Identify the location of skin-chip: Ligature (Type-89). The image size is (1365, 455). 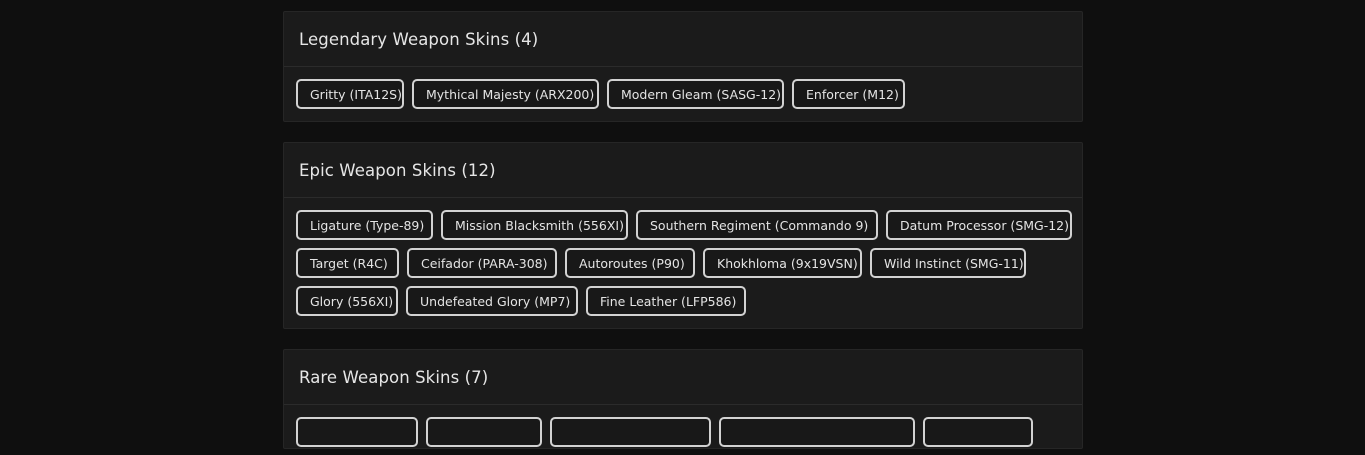
(364, 225).